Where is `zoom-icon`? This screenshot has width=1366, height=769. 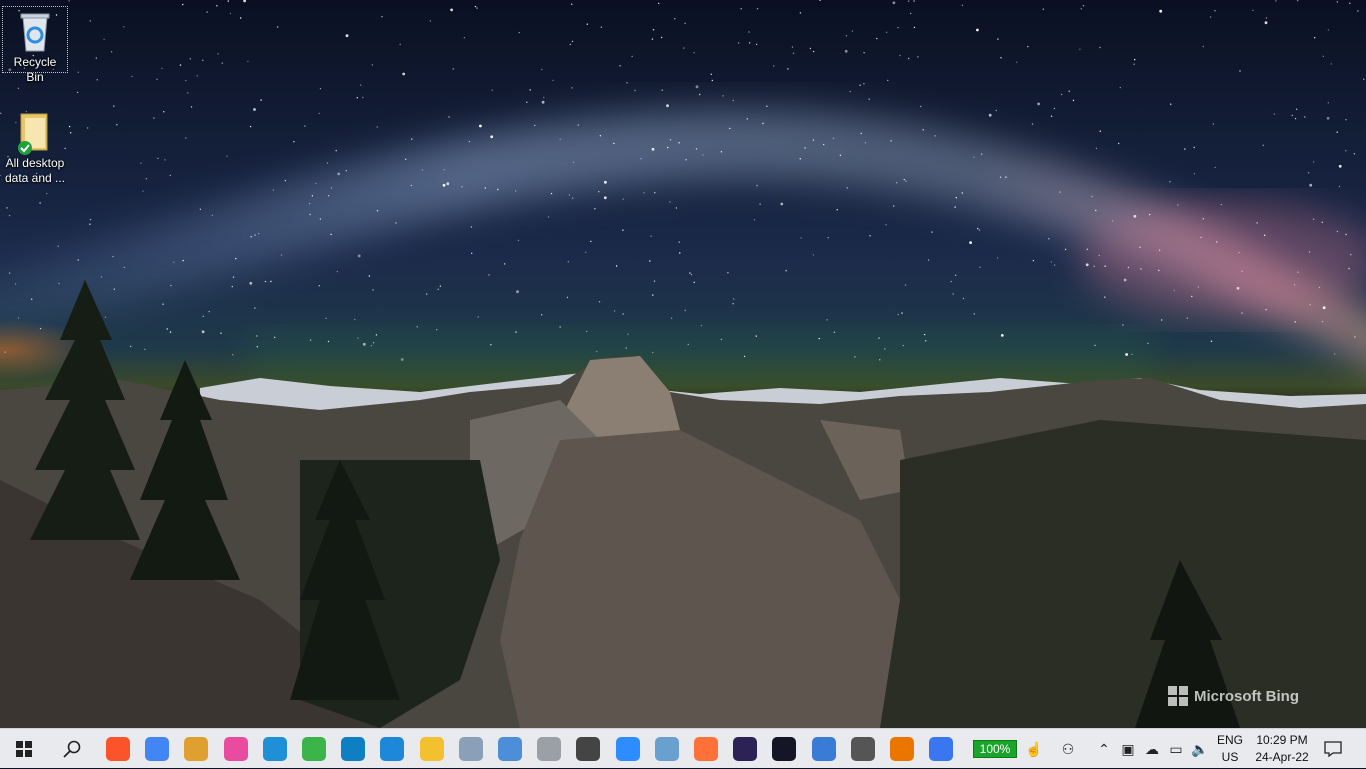 zoom-icon is located at coordinates (627, 749).